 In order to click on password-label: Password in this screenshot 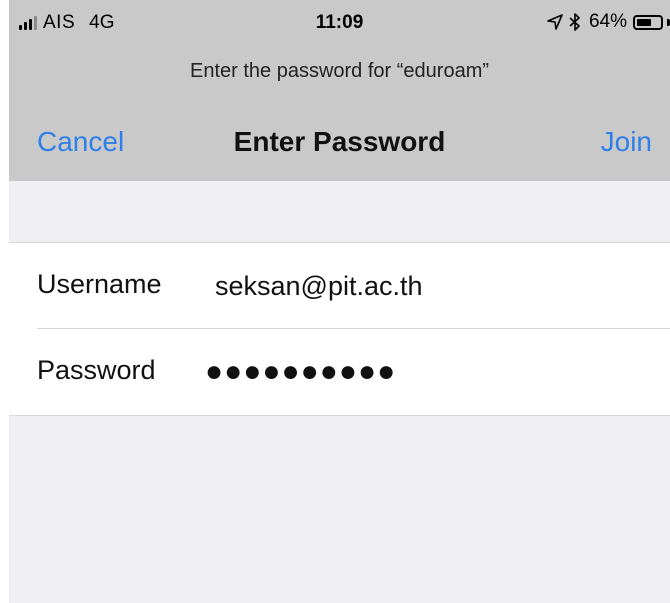, I will do `click(96, 370)`.